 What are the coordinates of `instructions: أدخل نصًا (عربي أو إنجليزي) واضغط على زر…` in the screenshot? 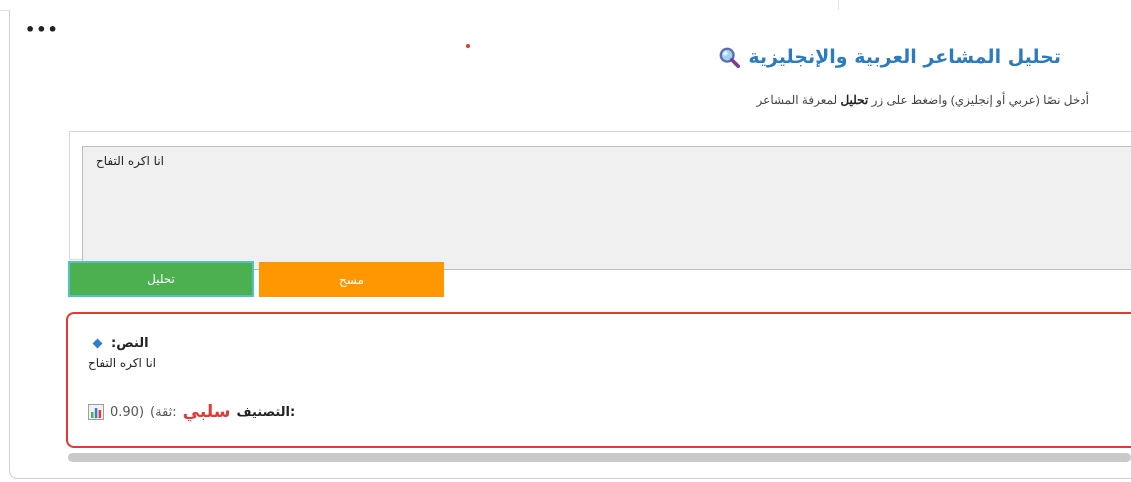 It's located at (923, 100).